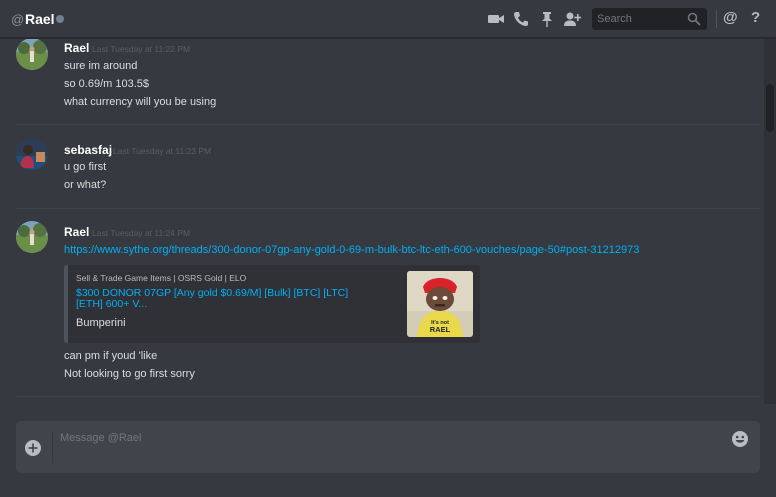 The width and height of the screenshot is (776, 497). I want to click on embed-thumbnail-image: It's not RAEL, so click(440, 304).